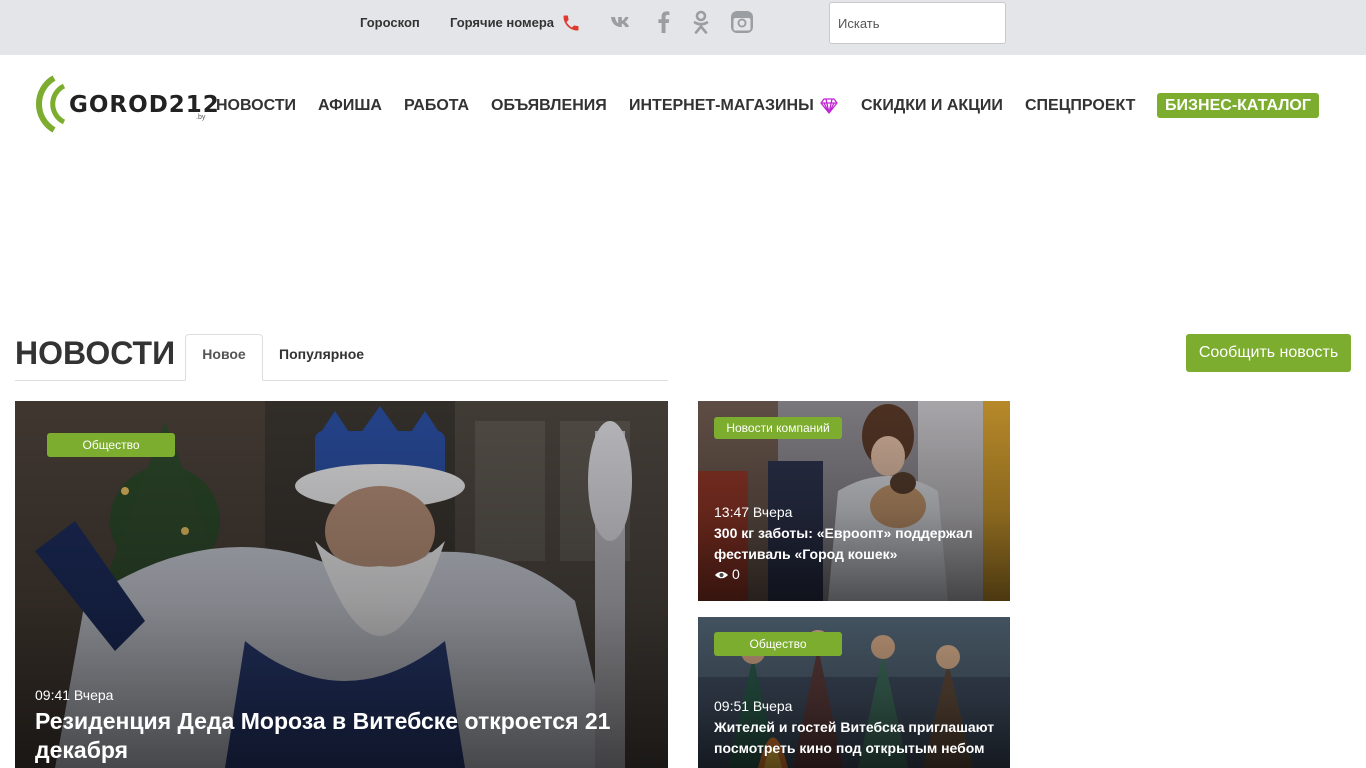 This screenshot has width=1366, height=768. What do you see at coordinates (778, 428) in the screenshot?
I see `category-badge: Новости компаний` at bounding box center [778, 428].